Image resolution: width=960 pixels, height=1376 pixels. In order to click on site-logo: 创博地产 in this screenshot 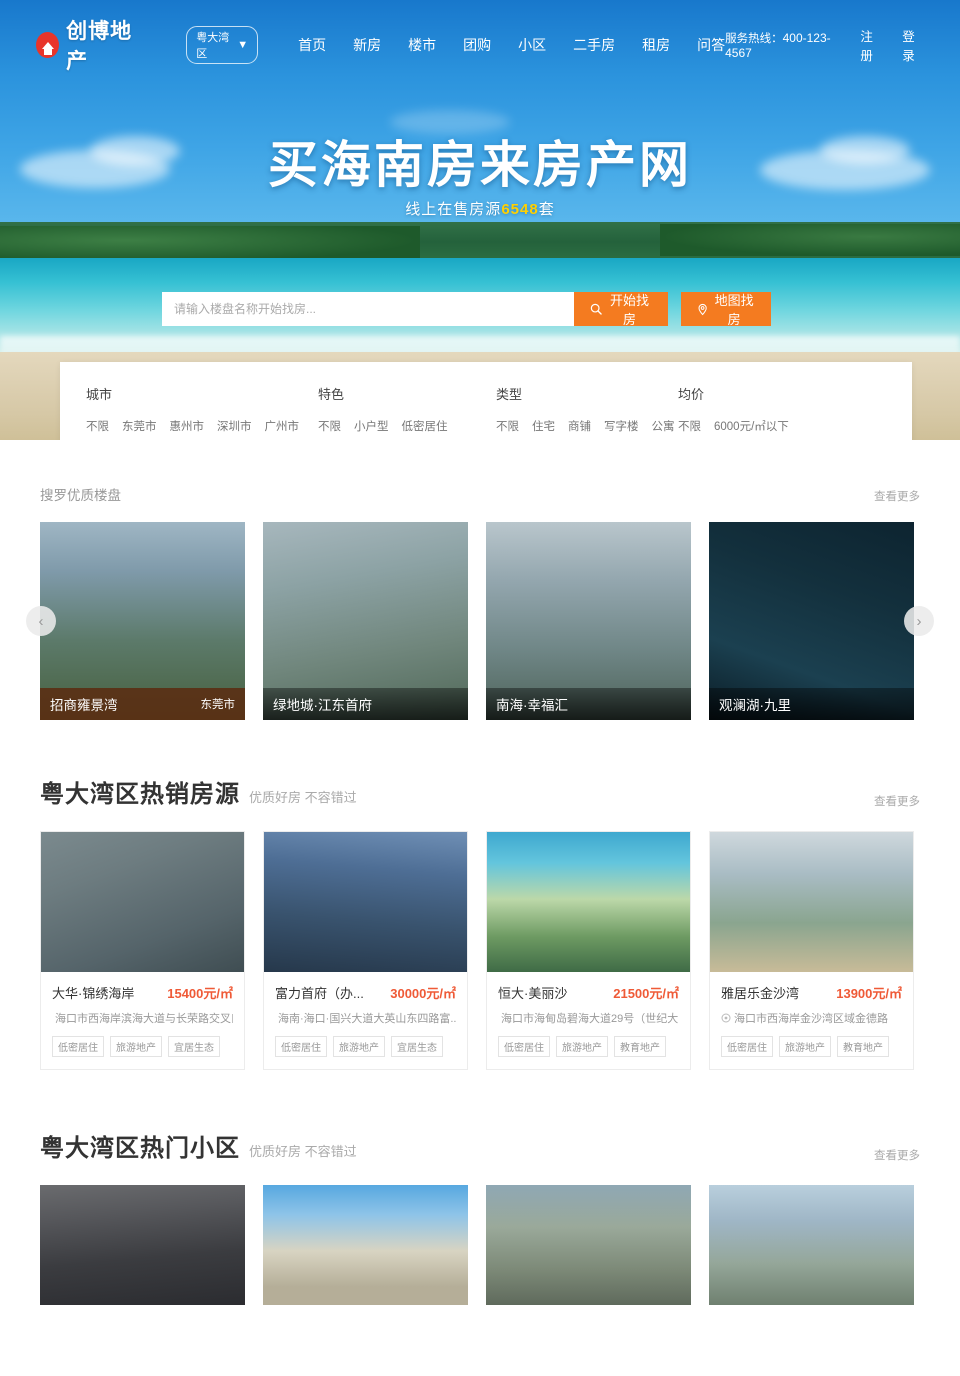, I will do `click(90, 45)`.